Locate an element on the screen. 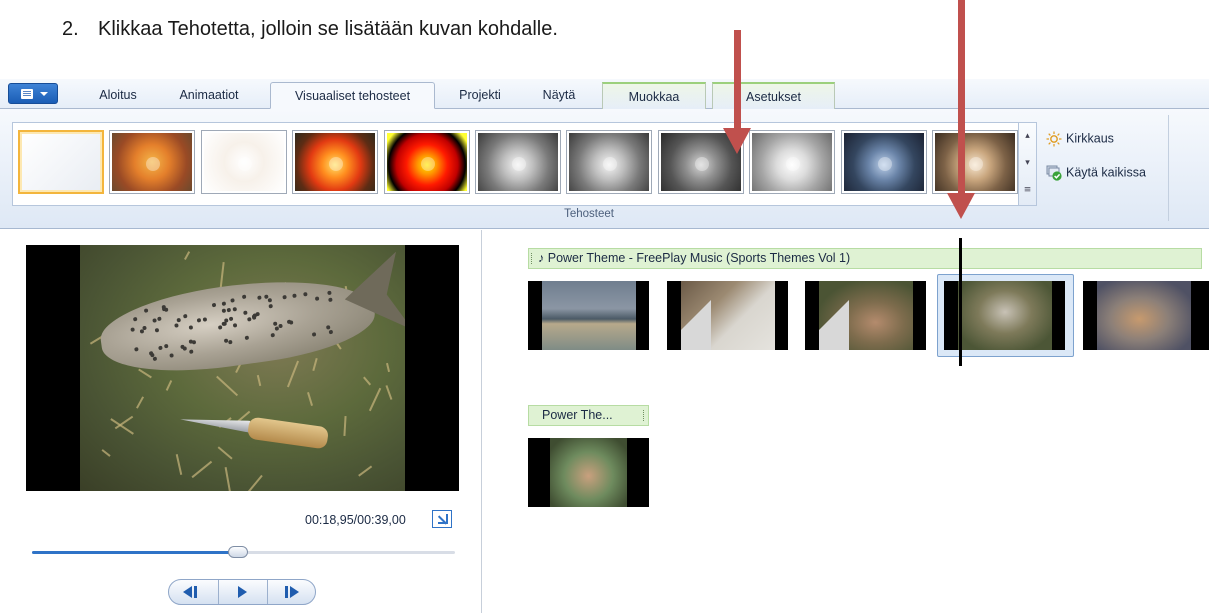 The width and height of the screenshot is (1209, 613). gallery-scroll: ▴ ▾ ≡ is located at coordinates (1027, 164).